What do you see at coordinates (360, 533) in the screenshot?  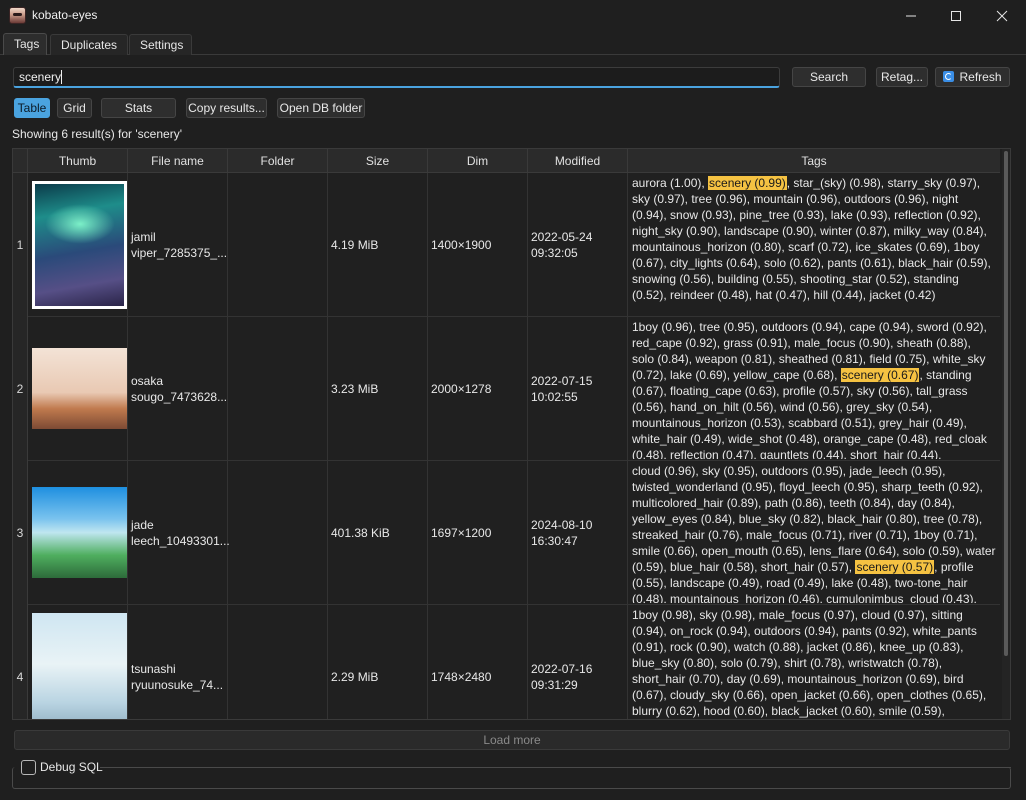 I see `size: 401.38 KiB` at bounding box center [360, 533].